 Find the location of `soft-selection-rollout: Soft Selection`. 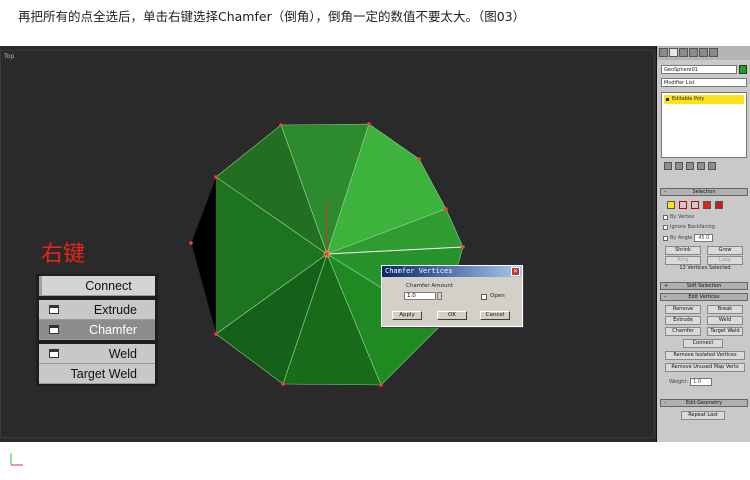

soft-selection-rollout: Soft Selection is located at coordinates (704, 286).